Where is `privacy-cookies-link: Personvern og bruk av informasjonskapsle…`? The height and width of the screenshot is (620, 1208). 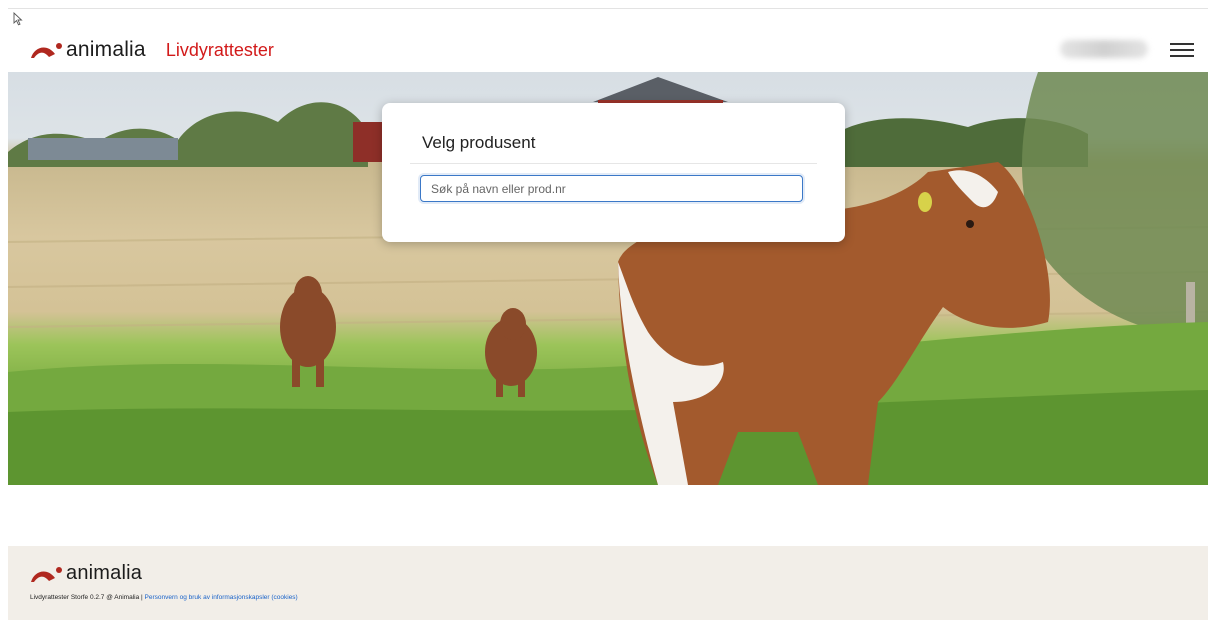 privacy-cookies-link: Personvern og bruk av informasjonskapsle… is located at coordinates (221, 597).